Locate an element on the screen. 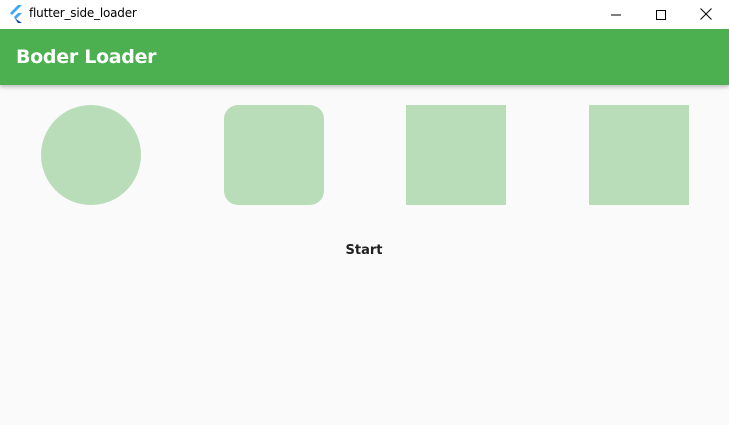  app-bar-title: Boder Loader is located at coordinates (86, 57).